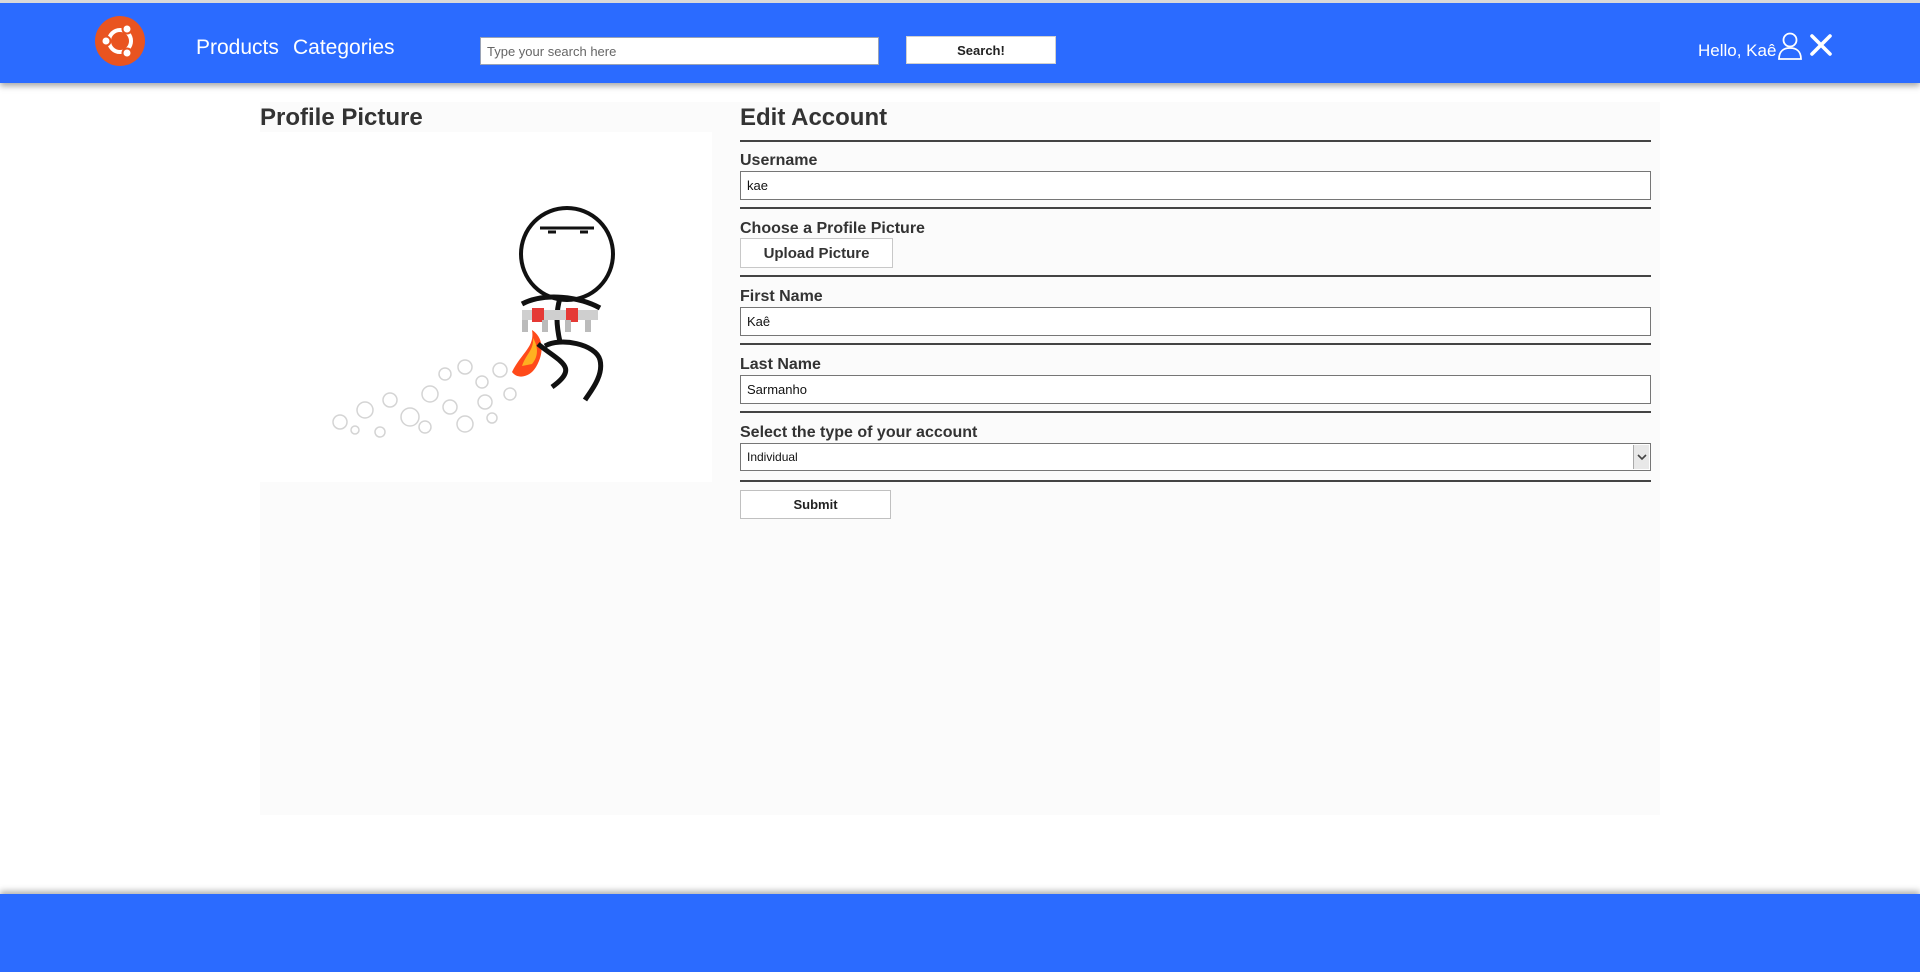  Describe the element at coordinates (1195, 185) in the screenshot. I see `username-field` at that location.